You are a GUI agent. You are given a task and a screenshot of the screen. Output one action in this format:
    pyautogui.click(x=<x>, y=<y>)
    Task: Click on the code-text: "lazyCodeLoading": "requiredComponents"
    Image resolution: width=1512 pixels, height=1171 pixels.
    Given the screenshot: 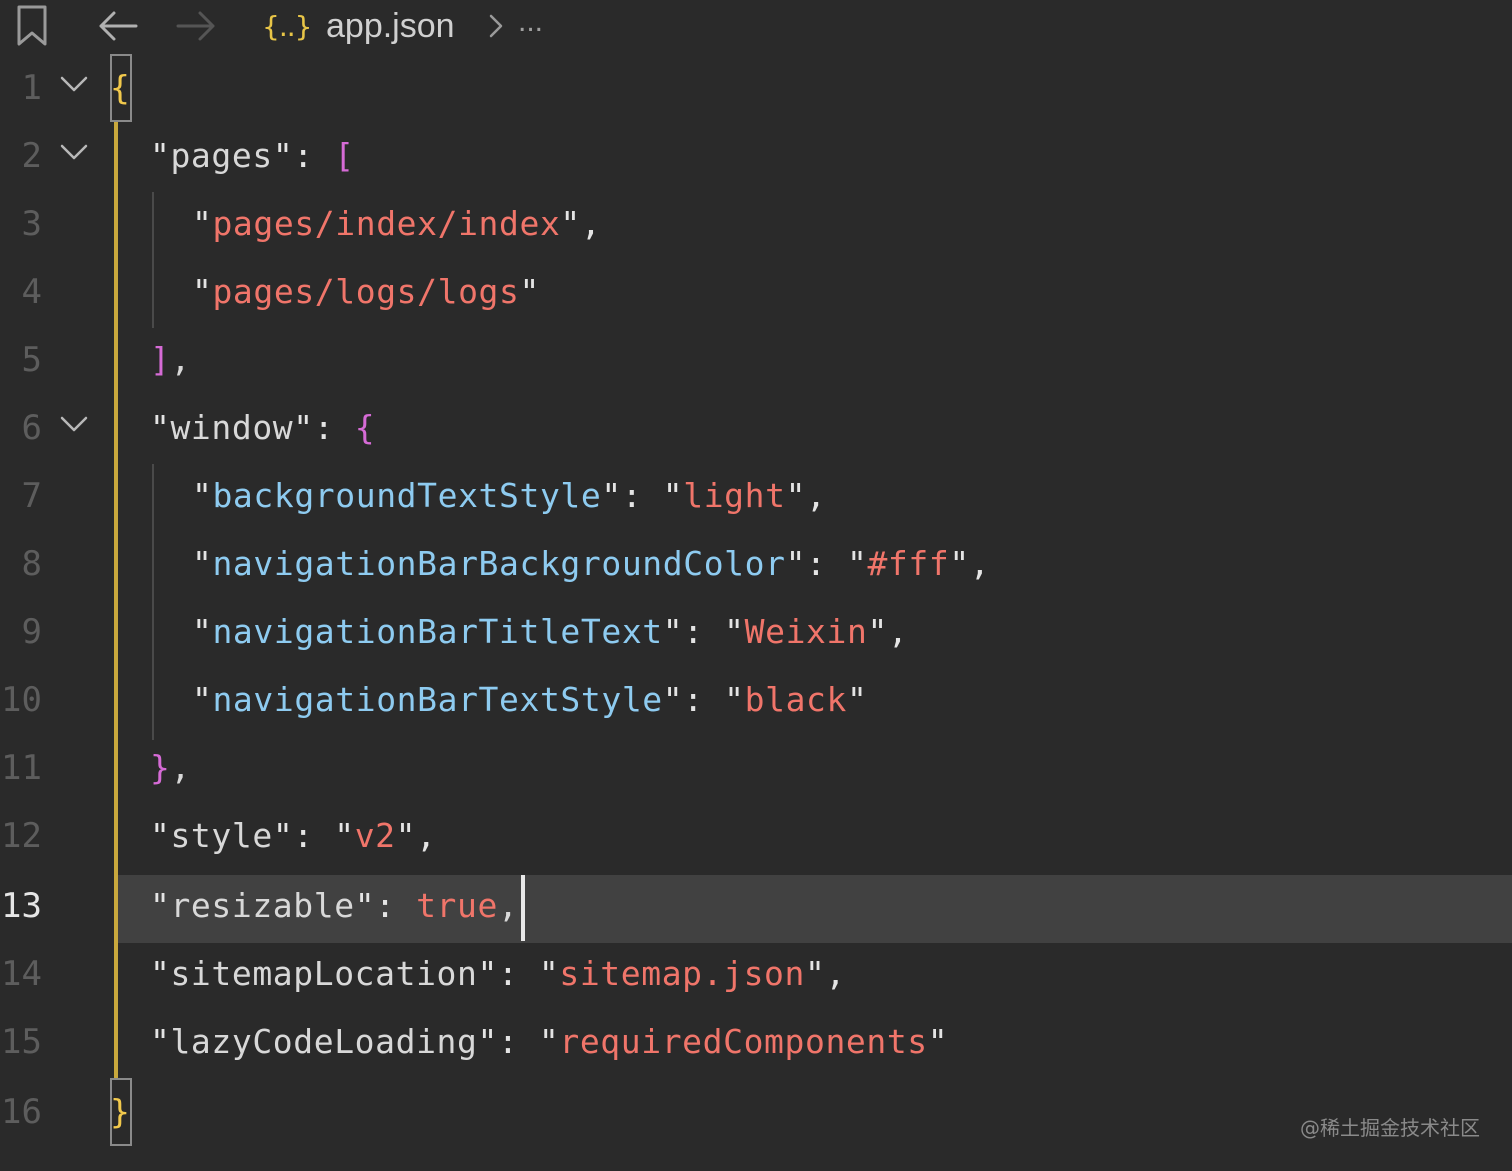 What is the action you would take?
    pyautogui.click(x=549, y=1041)
    